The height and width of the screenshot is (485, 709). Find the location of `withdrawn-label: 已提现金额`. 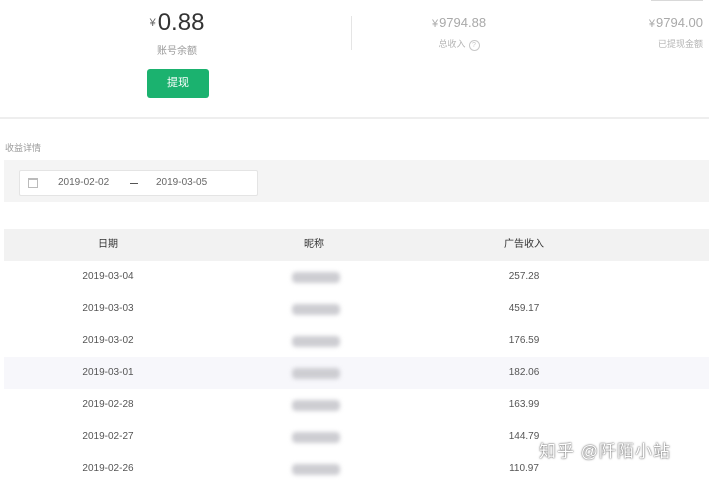

withdrawn-label: 已提现金额 is located at coordinates (680, 44).